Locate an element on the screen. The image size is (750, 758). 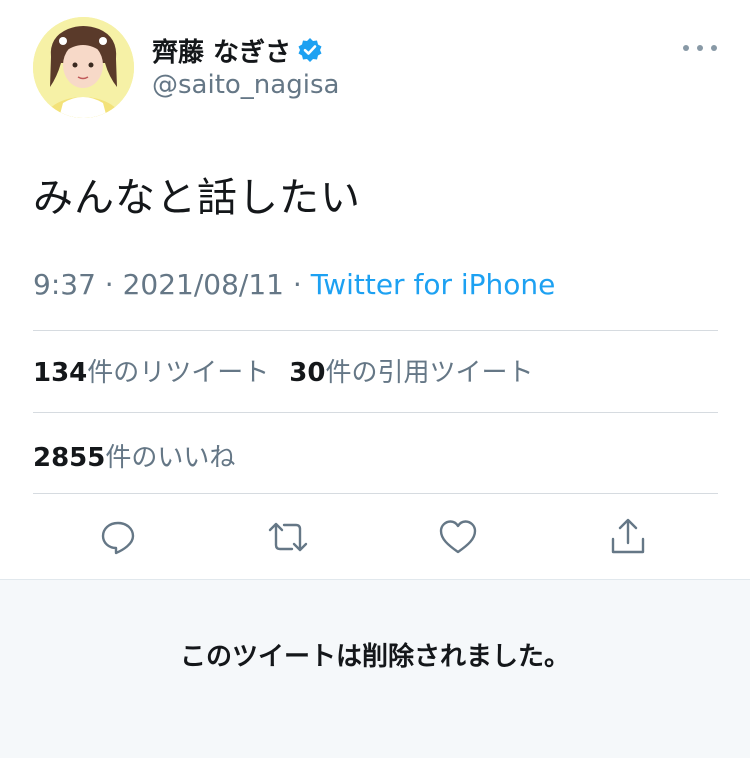
heart-icon is located at coordinates (458, 537).